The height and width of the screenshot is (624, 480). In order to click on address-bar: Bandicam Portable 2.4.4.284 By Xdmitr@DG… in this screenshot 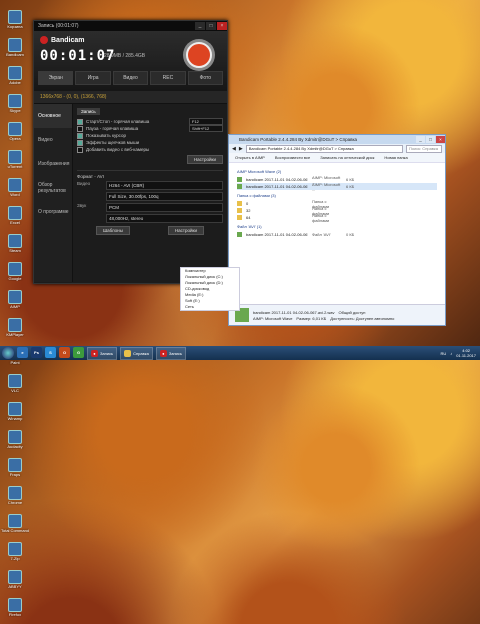, I will do `click(324, 148)`.